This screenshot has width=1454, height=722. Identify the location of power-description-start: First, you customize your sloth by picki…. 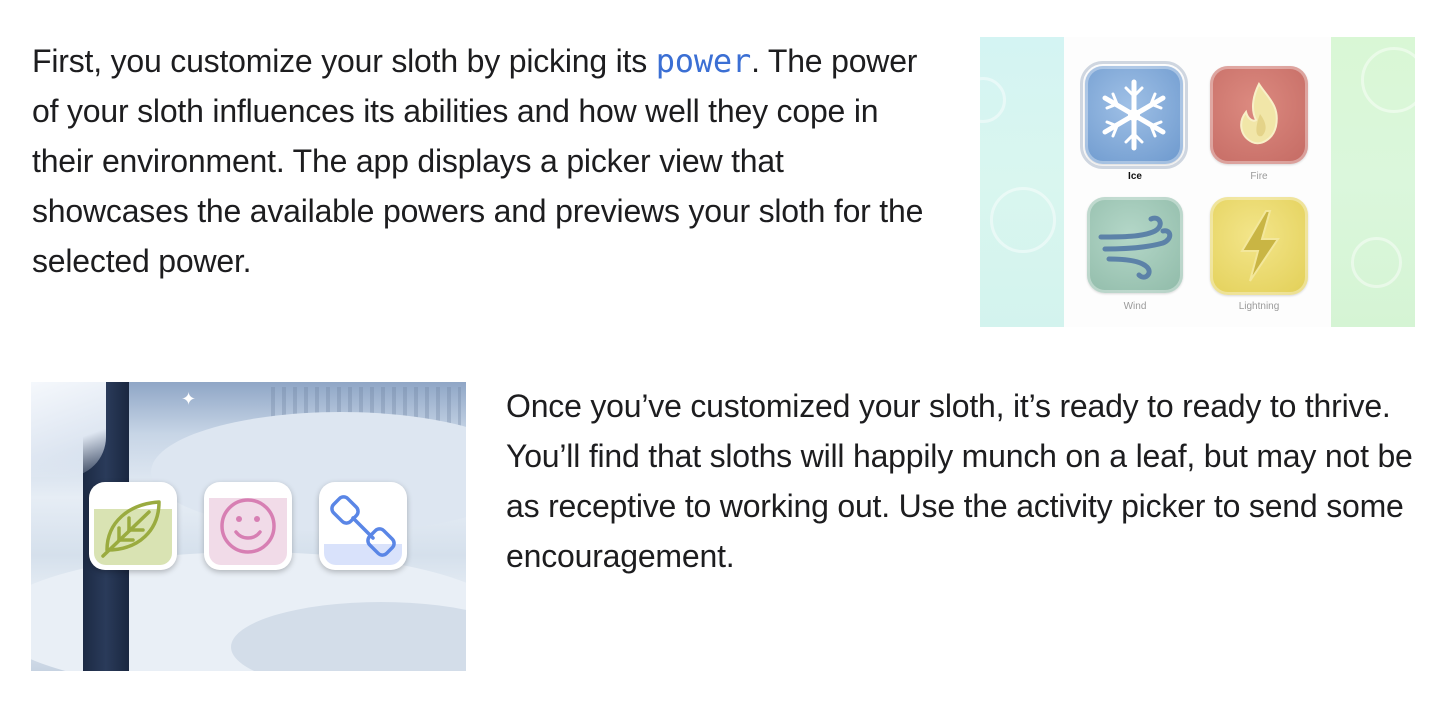
(344, 61).